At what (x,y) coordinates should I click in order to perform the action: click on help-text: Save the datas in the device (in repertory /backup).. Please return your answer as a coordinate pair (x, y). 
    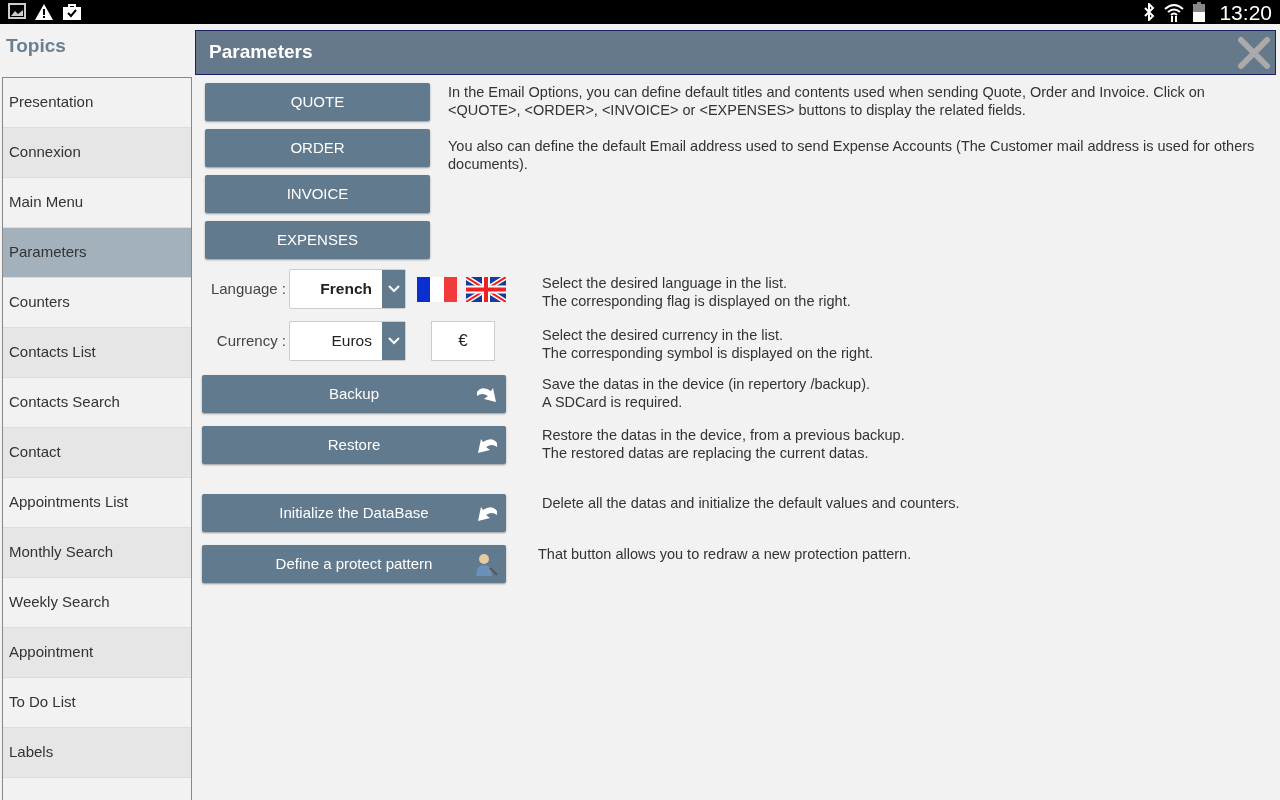
    Looking at the image, I should click on (706, 384).